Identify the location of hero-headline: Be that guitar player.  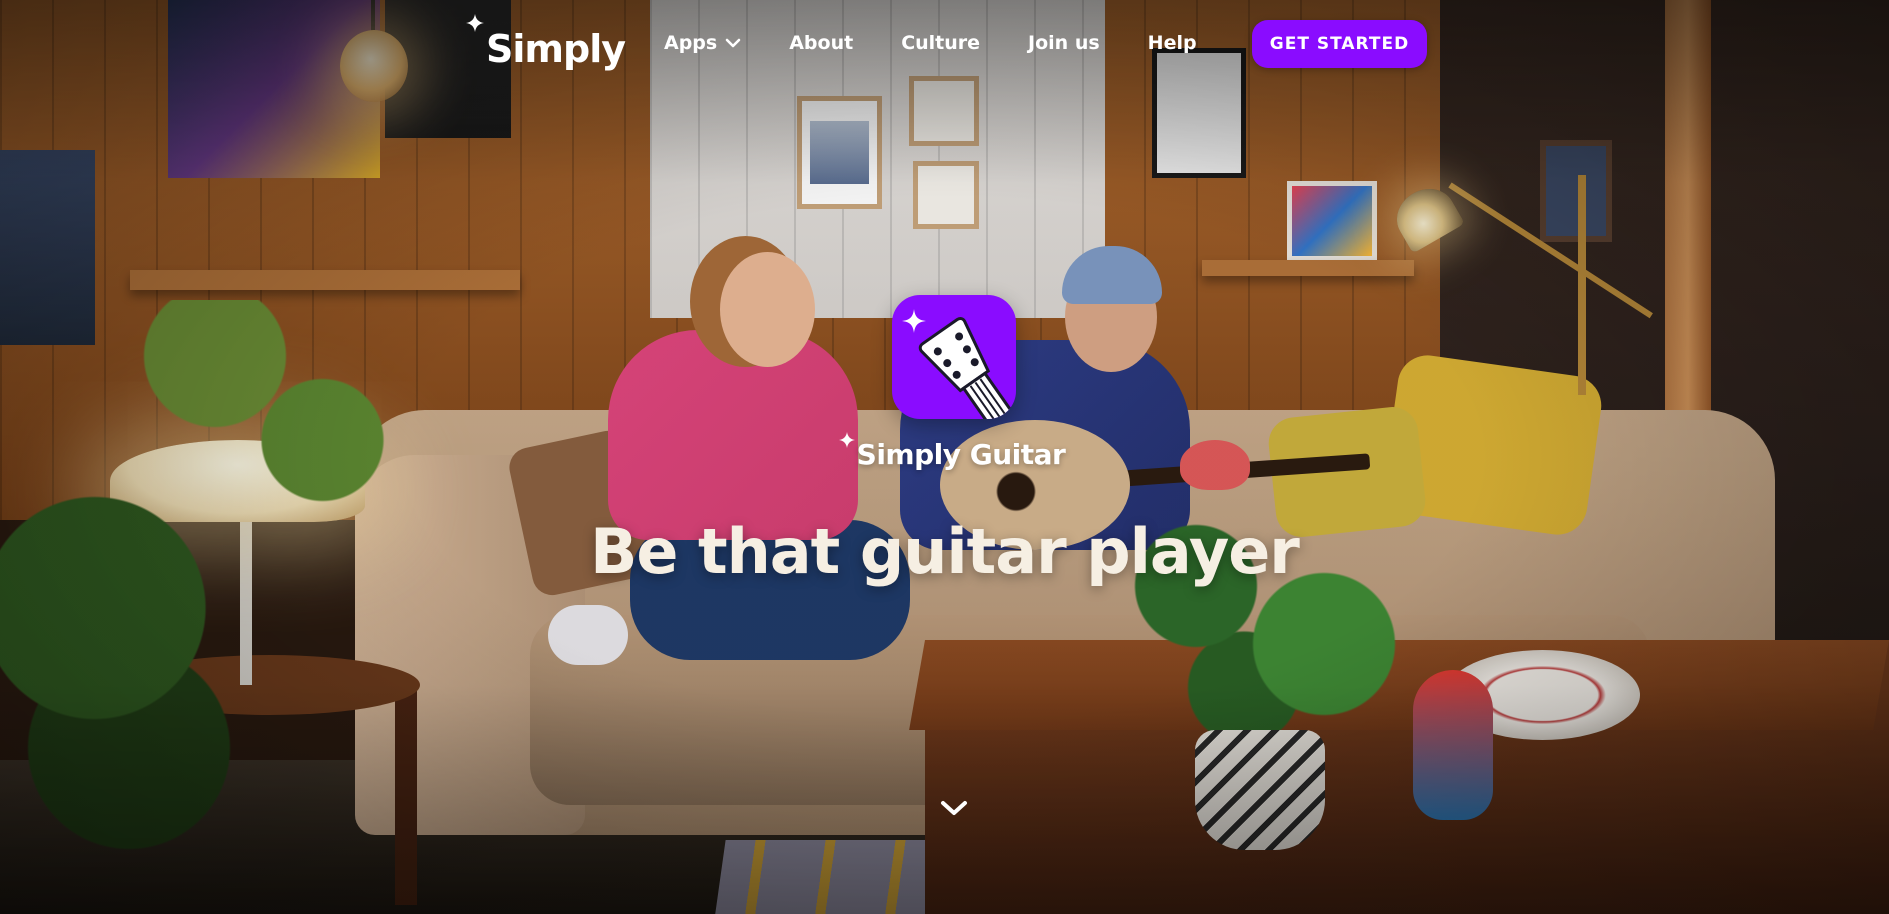
(945, 551).